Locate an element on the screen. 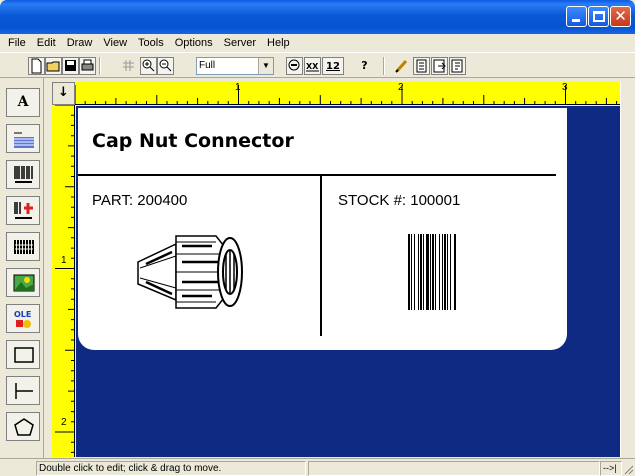 This screenshot has height=476, width=635. pdf417-icon is located at coordinates (24, 247).